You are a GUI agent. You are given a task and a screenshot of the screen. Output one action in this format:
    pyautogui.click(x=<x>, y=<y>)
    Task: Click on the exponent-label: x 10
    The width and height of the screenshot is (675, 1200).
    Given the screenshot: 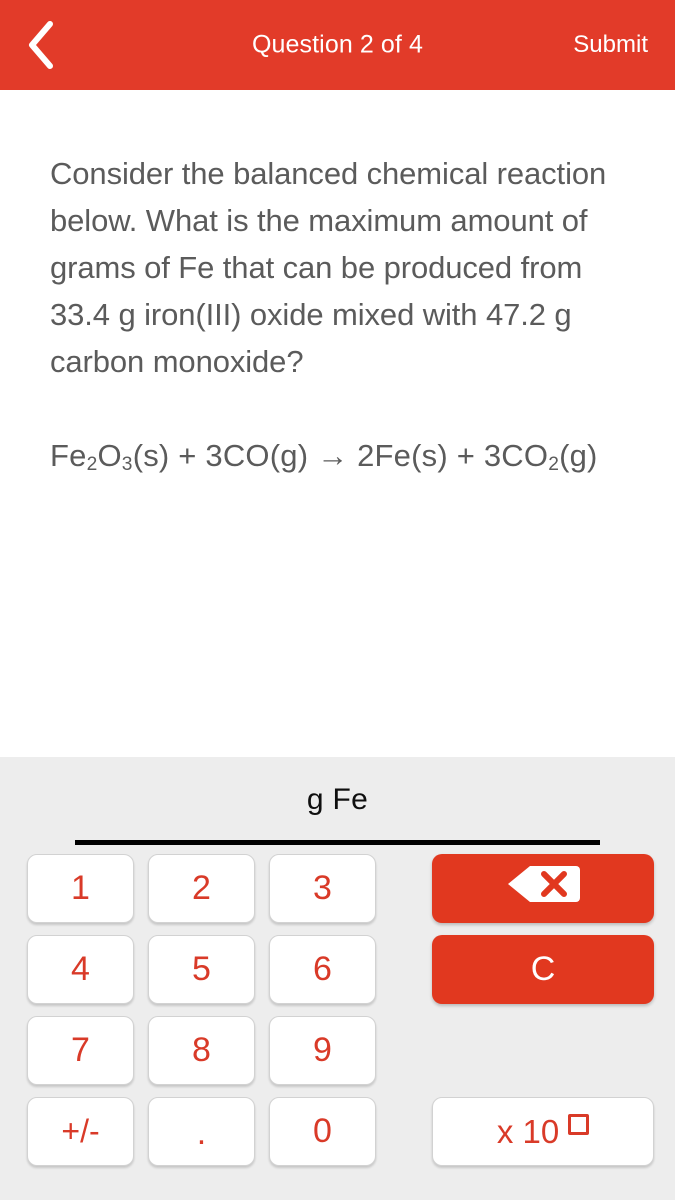 What is the action you would take?
    pyautogui.click(x=528, y=1131)
    